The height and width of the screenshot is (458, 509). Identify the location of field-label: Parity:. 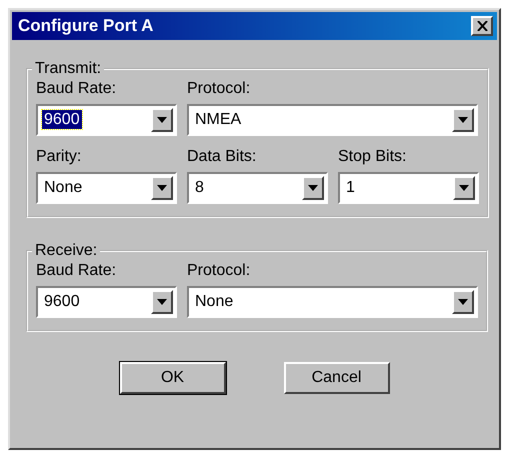
(59, 157).